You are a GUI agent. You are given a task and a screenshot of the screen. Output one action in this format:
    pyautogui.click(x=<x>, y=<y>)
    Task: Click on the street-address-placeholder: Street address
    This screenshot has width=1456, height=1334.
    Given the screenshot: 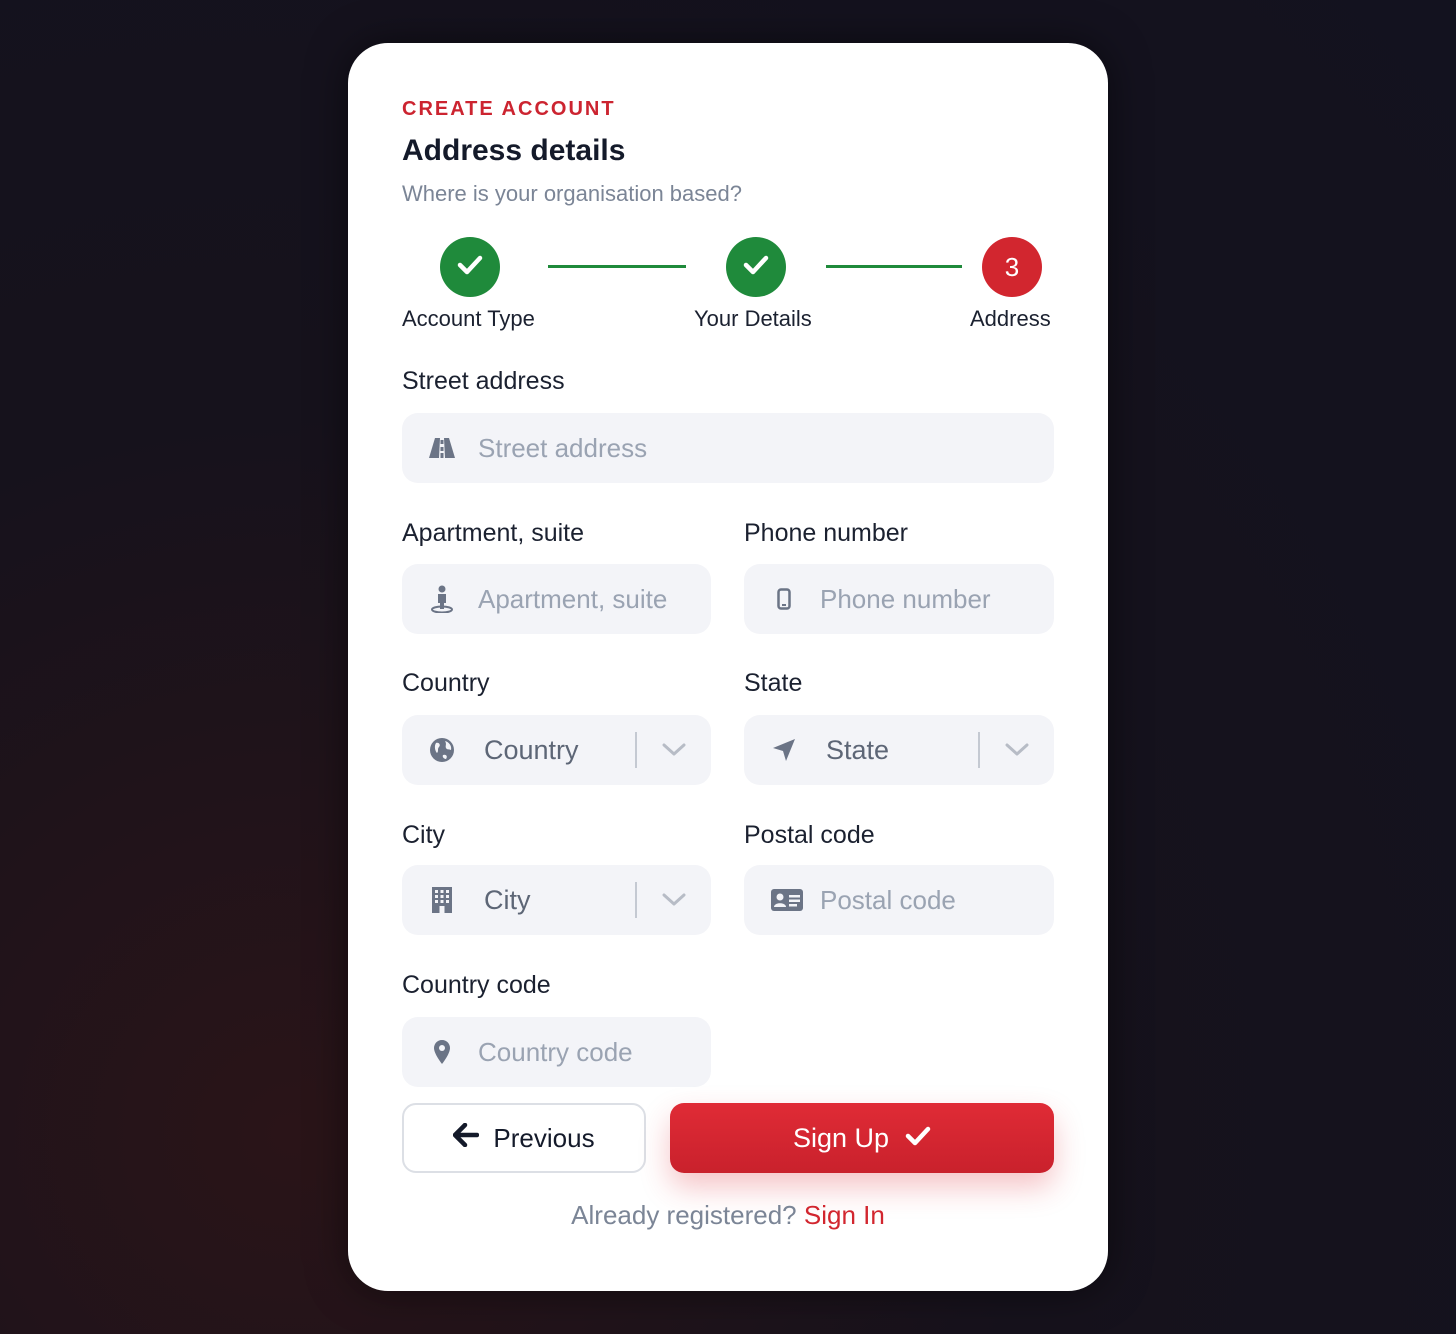 What is the action you would take?
    pyautogui.click(x=563, y=447)
    